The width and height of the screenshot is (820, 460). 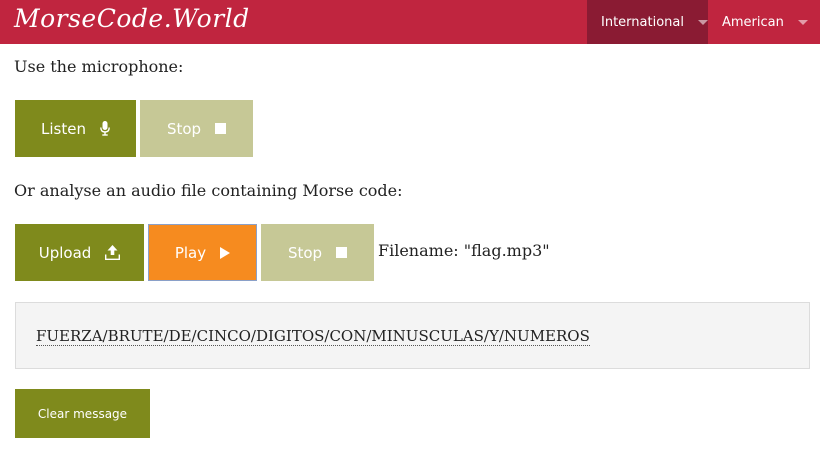 I want to click on site-logo: MorseCode.World, so click(x=132, y=18).